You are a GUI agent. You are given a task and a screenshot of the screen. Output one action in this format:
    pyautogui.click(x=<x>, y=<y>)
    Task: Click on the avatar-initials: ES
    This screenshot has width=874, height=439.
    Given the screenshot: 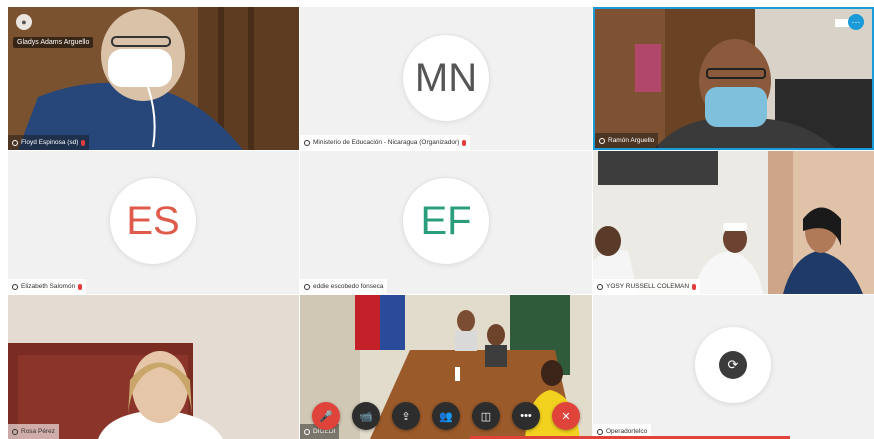 What is the action you would take?
    pyautogui.click(x=153, y=220)
    